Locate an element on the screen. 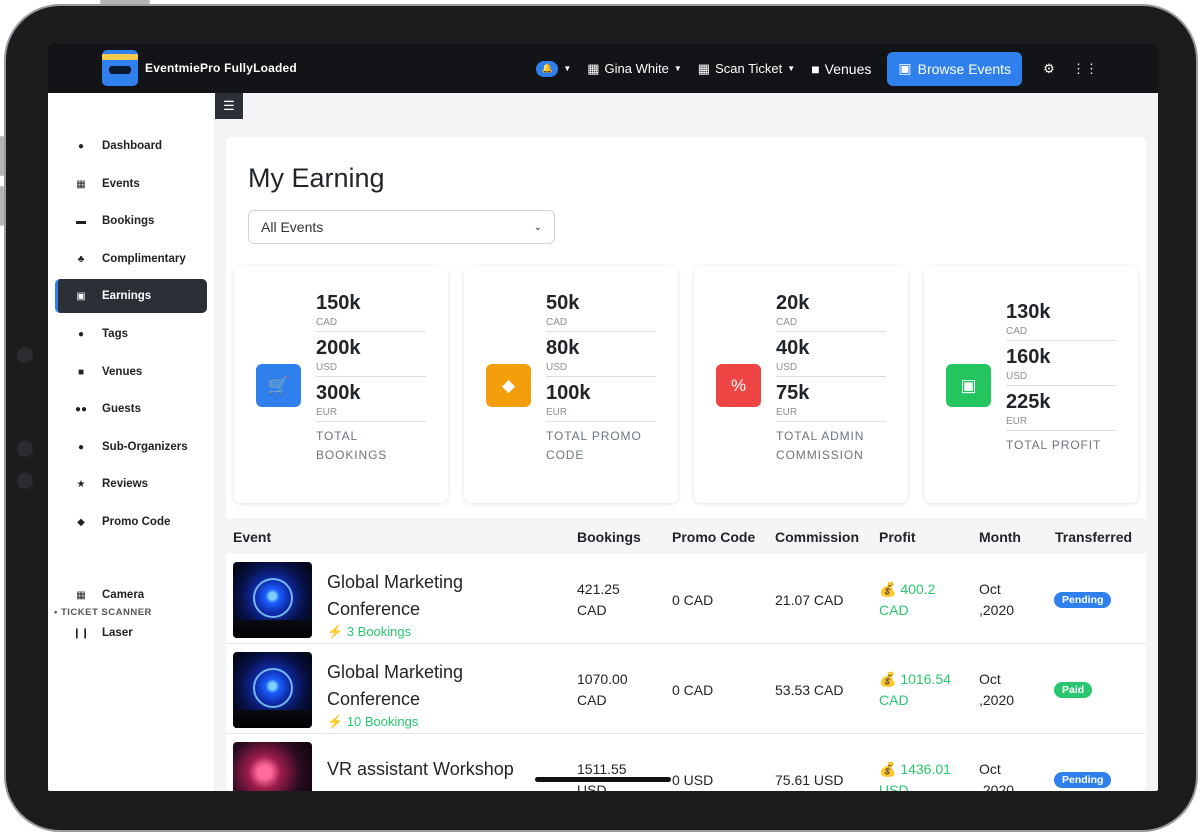 The height and width of the screenshot is (834, 1200). sidebar-item-label: Dashboard is located at coordinates (132, 146).